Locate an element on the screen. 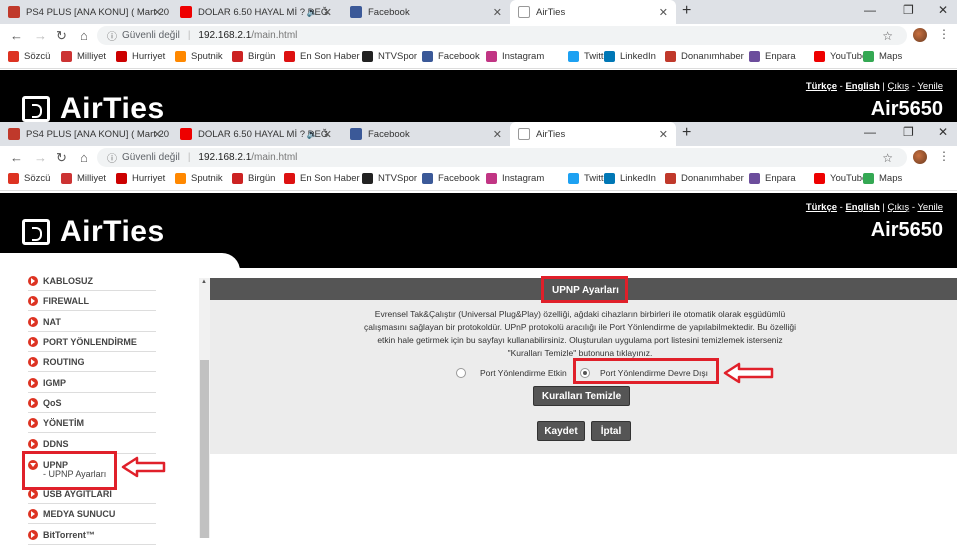  sidebar-item-firewall: FIREWALL is located at coordinates (92, 301).